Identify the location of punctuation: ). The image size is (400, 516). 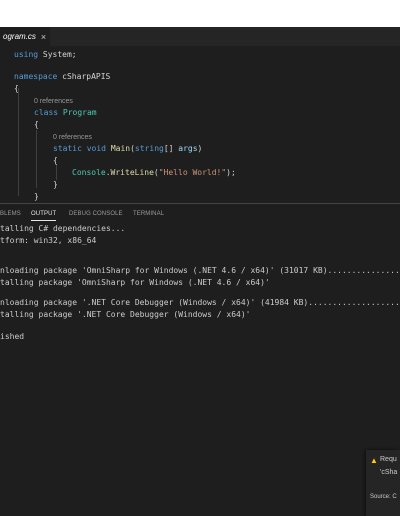
(200, 148).